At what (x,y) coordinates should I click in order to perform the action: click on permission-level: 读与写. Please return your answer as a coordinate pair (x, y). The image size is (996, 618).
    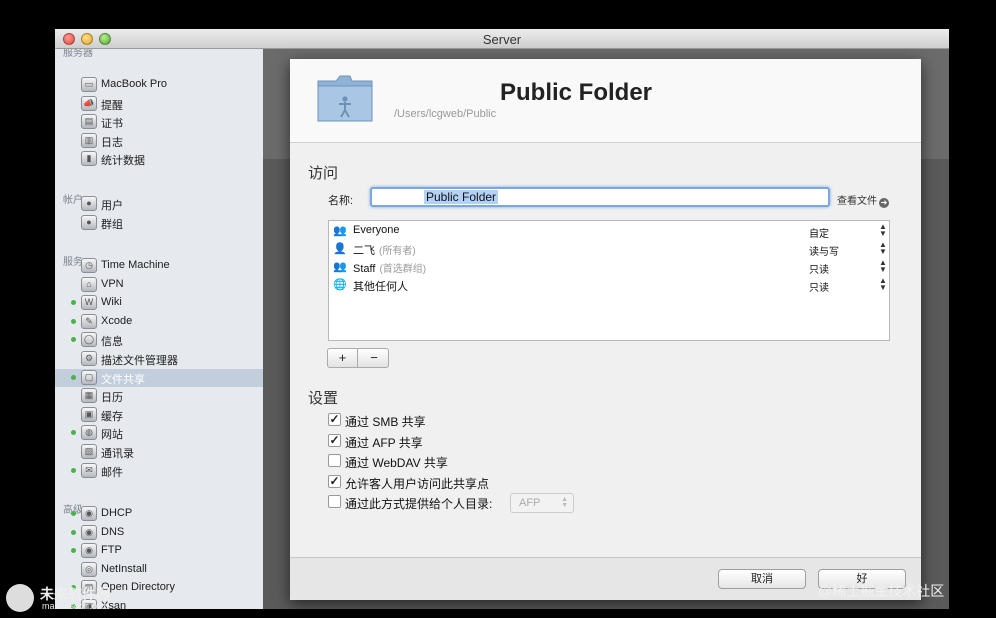
    Looking at the image, I should click on (824, 250).